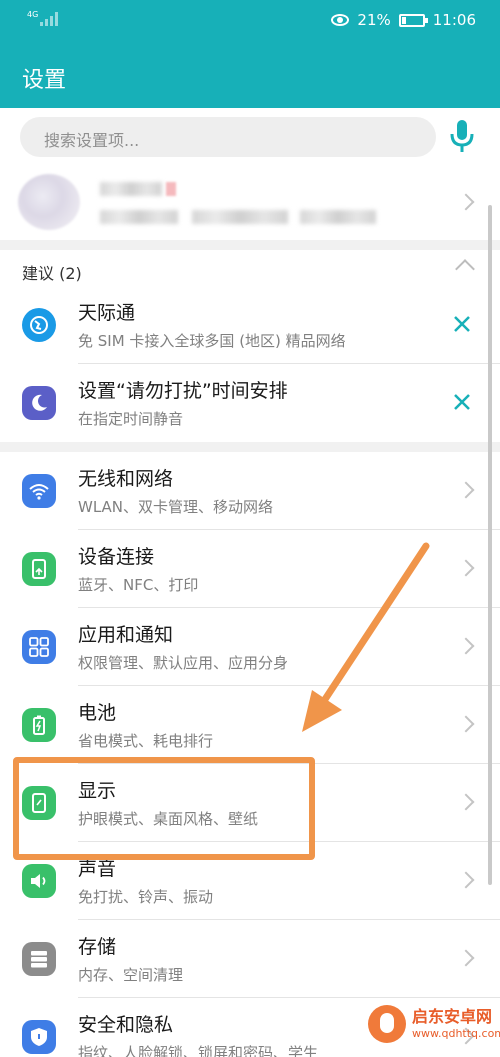 This screenshot has height=1057, width=500. I want to click on microphone-icon, so click(462, 136).